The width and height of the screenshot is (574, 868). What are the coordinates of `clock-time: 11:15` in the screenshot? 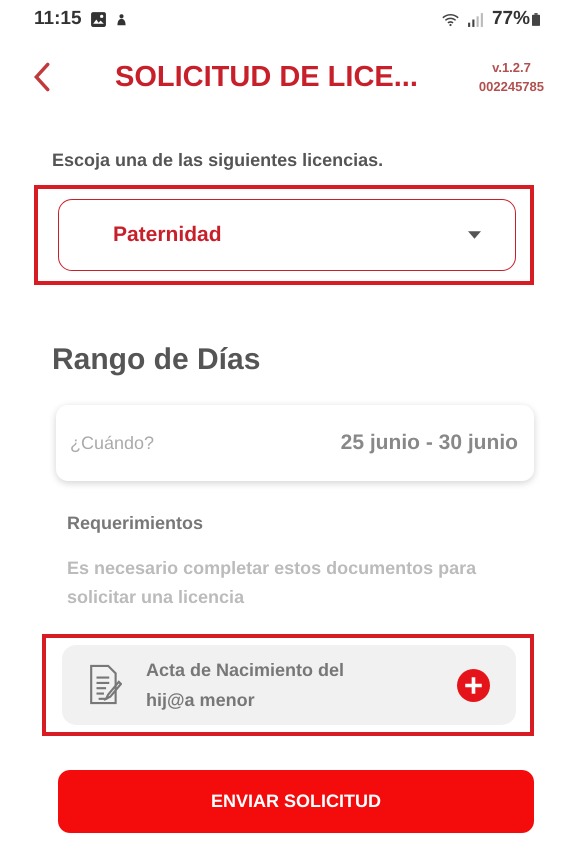 It's located at (58, 19).